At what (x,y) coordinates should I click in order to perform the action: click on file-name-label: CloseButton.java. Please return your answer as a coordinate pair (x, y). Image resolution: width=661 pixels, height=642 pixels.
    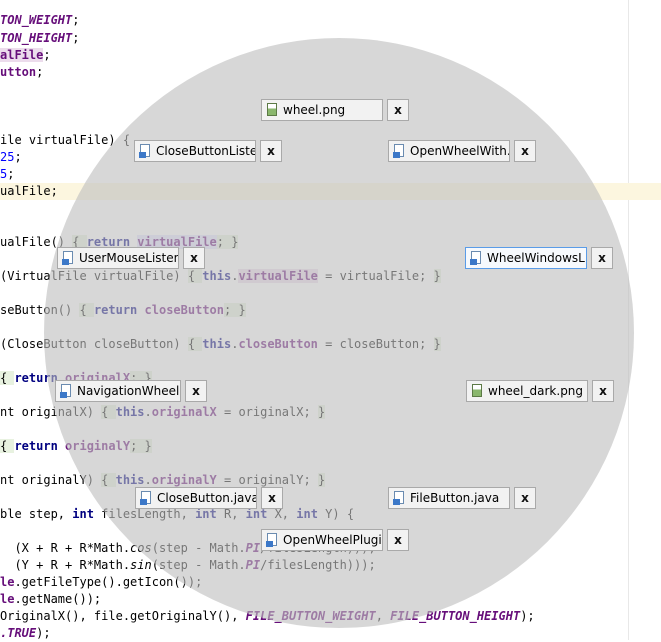
    Looking at the image, I should click on (207, 498).